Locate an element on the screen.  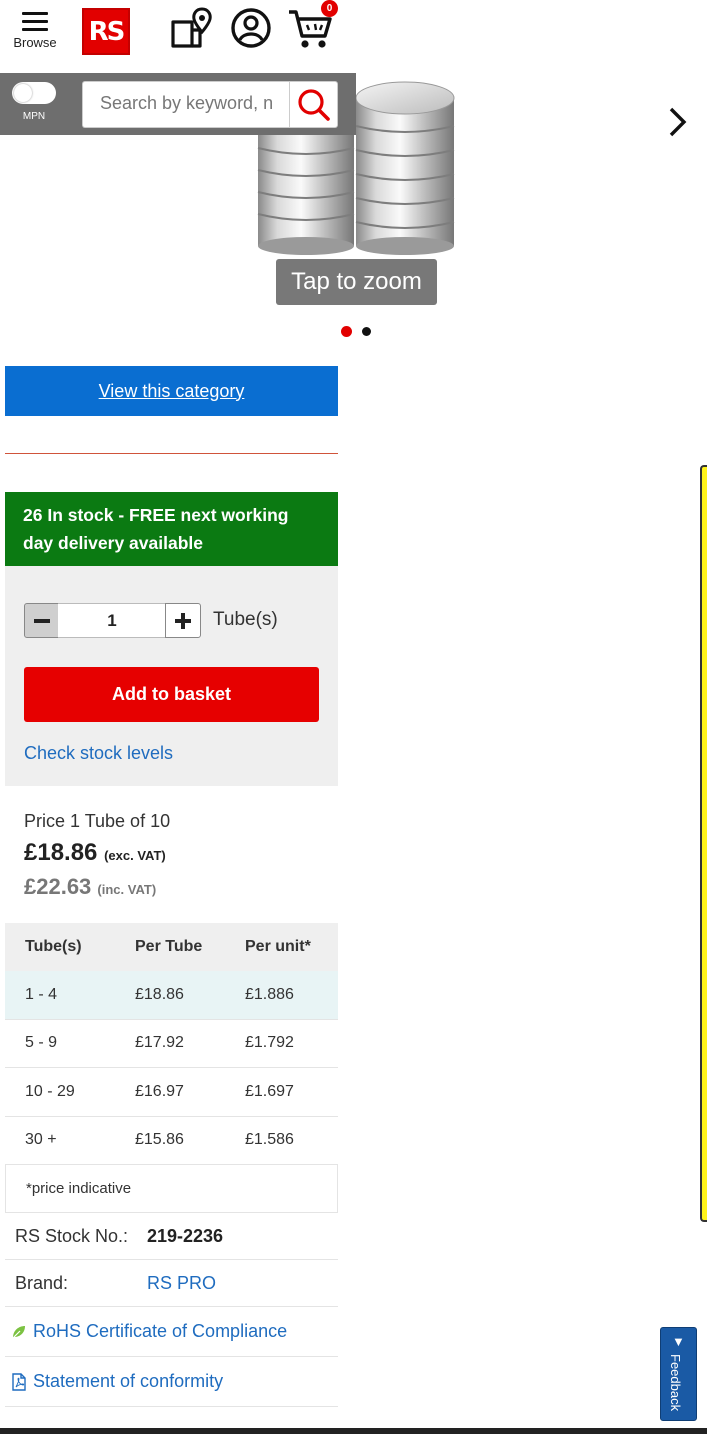
price-exc-value: £18.86 is located at coordinates (61, 852).